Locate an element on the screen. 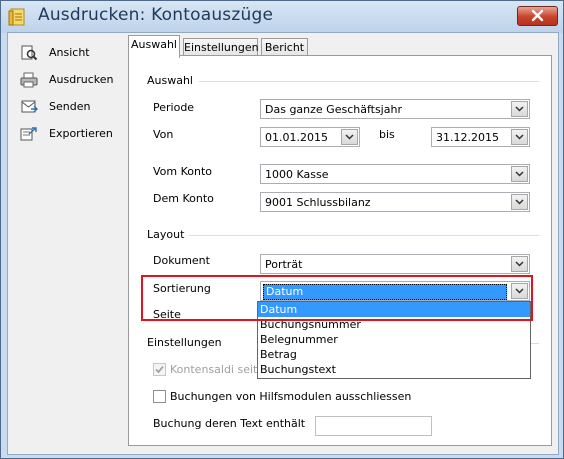 The width and height of the screenshot is (564, 459). printer-icon is located at coordinates (29, 80).